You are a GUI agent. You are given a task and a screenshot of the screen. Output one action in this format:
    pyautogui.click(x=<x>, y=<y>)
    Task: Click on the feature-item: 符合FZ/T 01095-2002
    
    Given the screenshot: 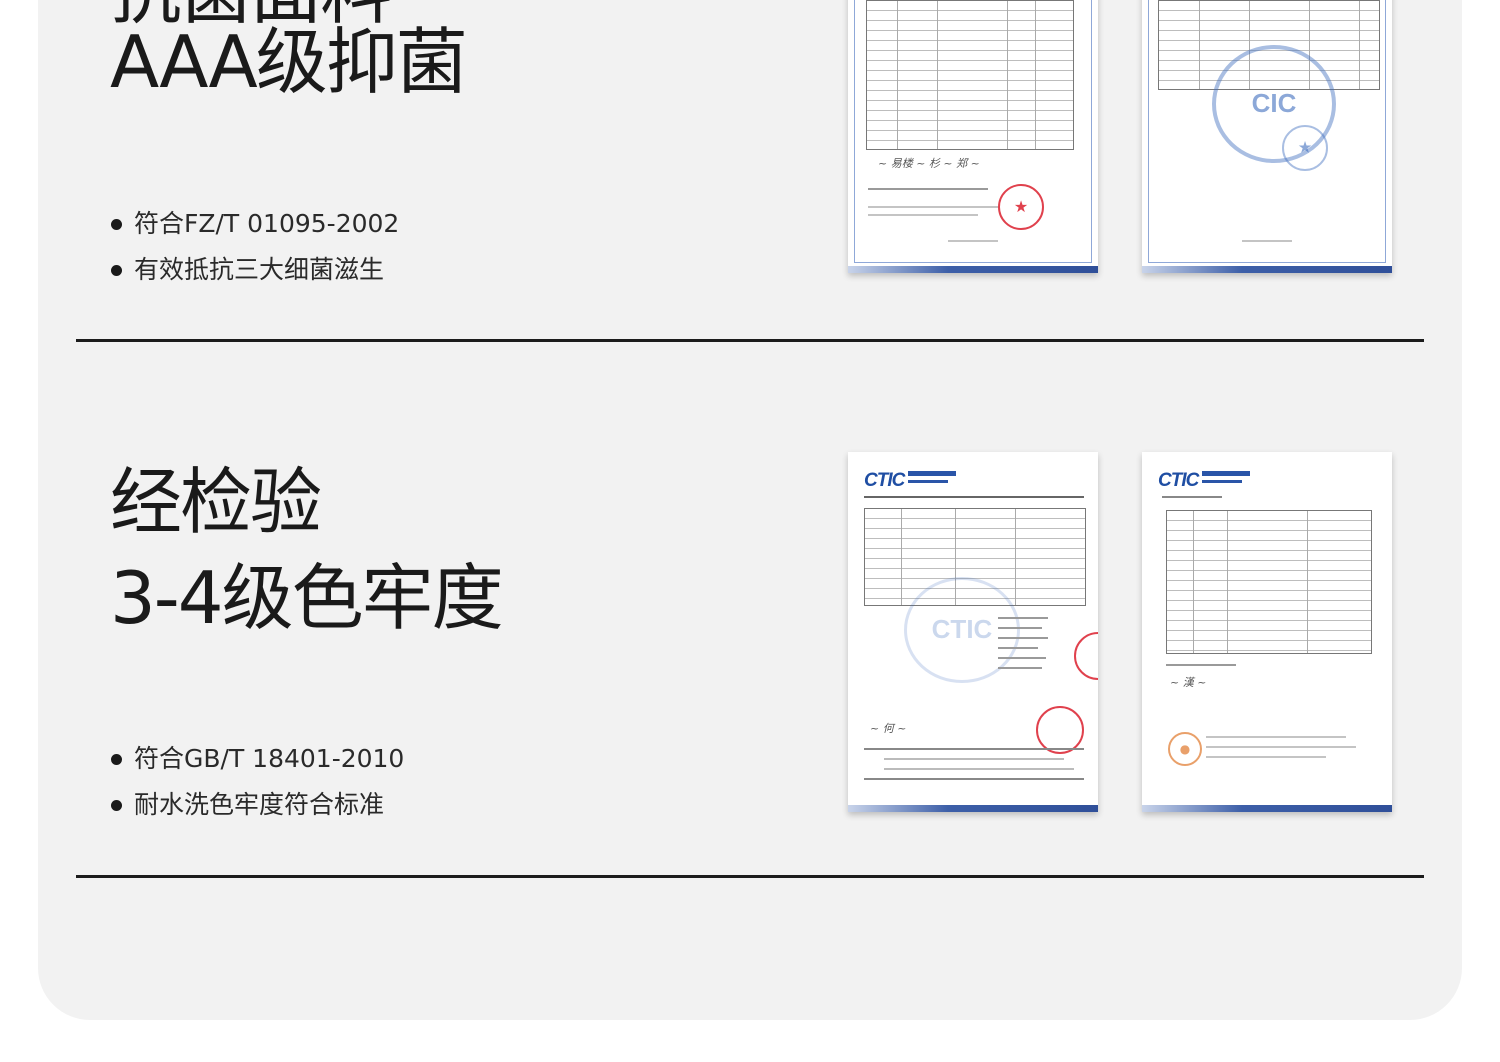 What is the action you would take?
    pyautogui.click(x=254, y=224)
    